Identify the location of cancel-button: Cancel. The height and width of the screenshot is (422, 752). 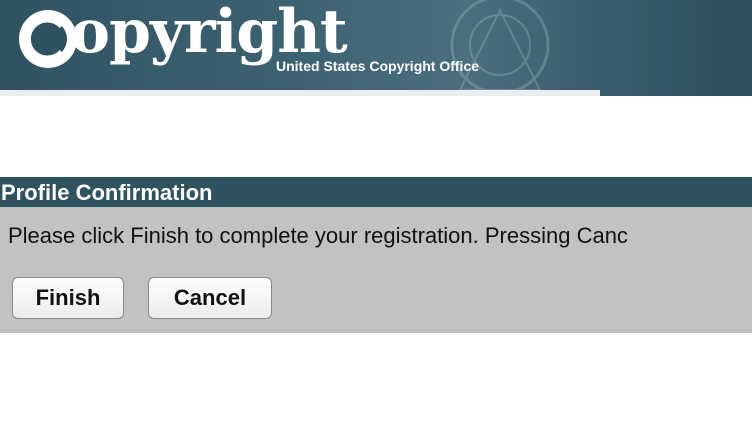
(210, 298).